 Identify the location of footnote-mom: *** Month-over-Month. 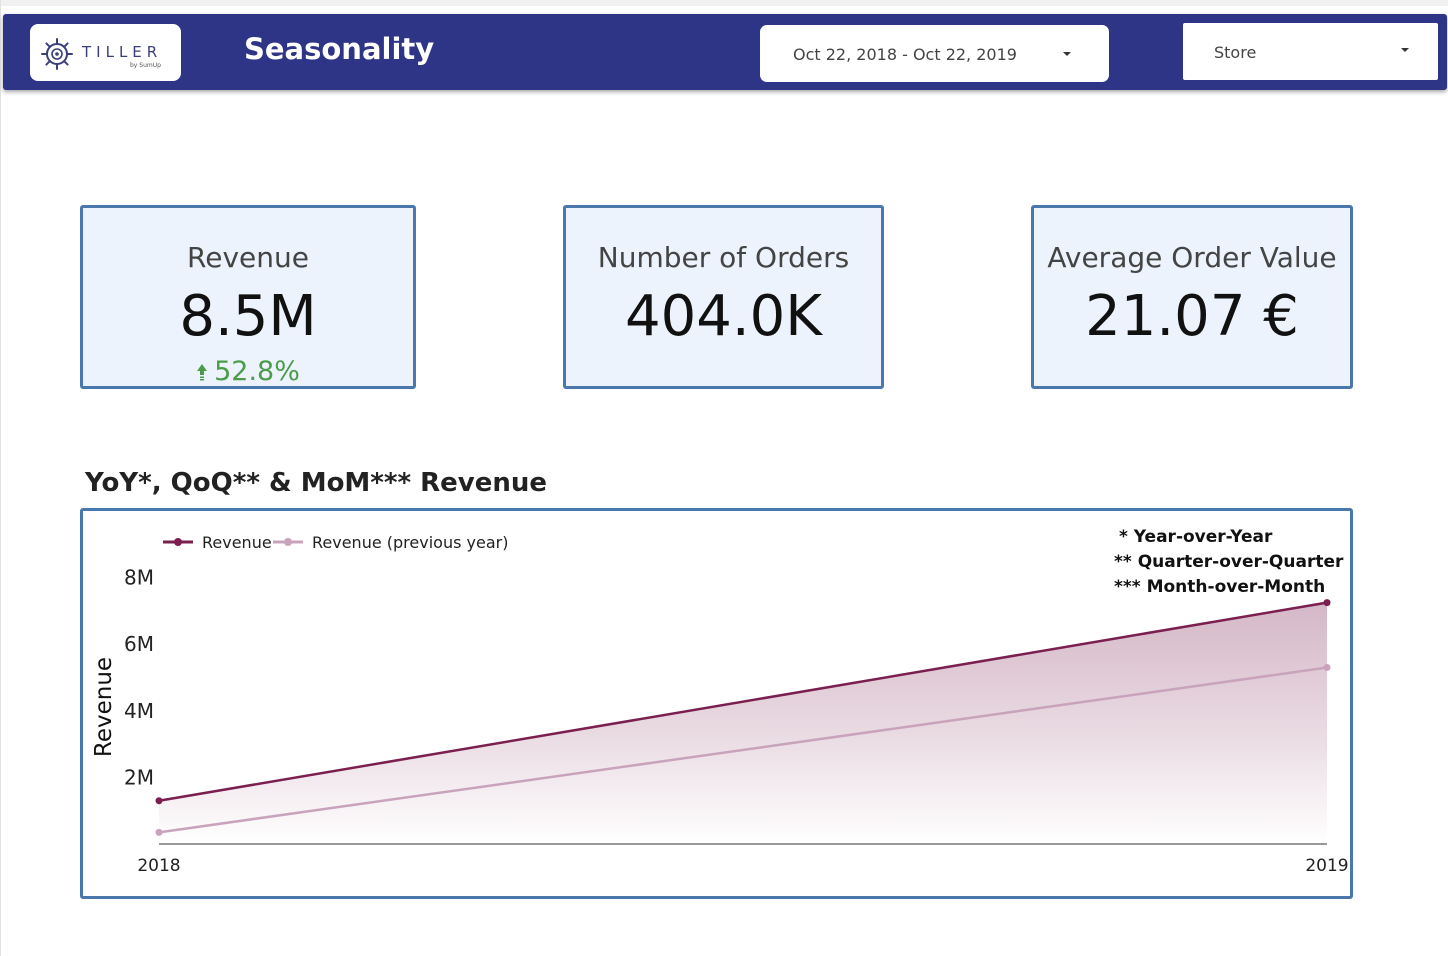
(1220, 587).